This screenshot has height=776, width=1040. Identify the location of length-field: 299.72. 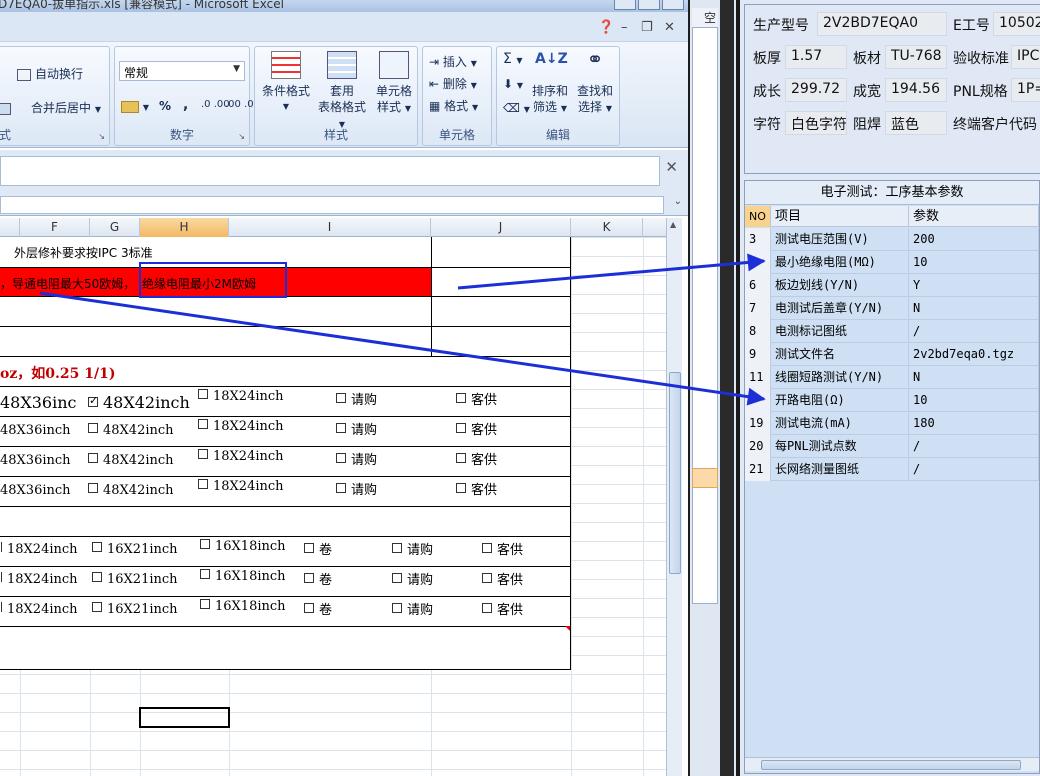
(816, 90).